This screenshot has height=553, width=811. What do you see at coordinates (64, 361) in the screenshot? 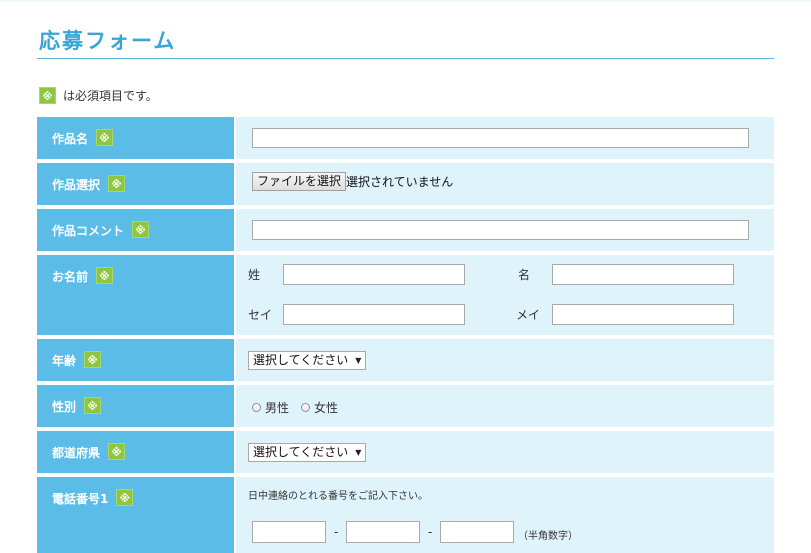
I see `label-text: 年齢` at bounding box center [64, 361].